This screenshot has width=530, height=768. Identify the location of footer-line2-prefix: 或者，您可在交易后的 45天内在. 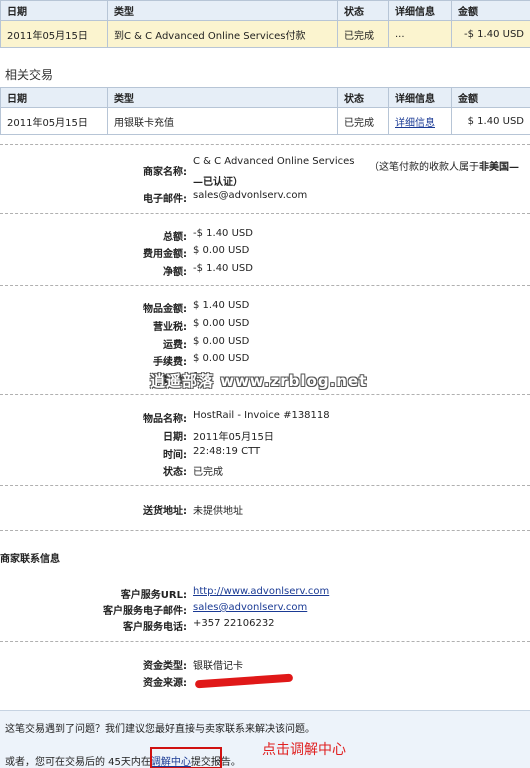
(78, 762).